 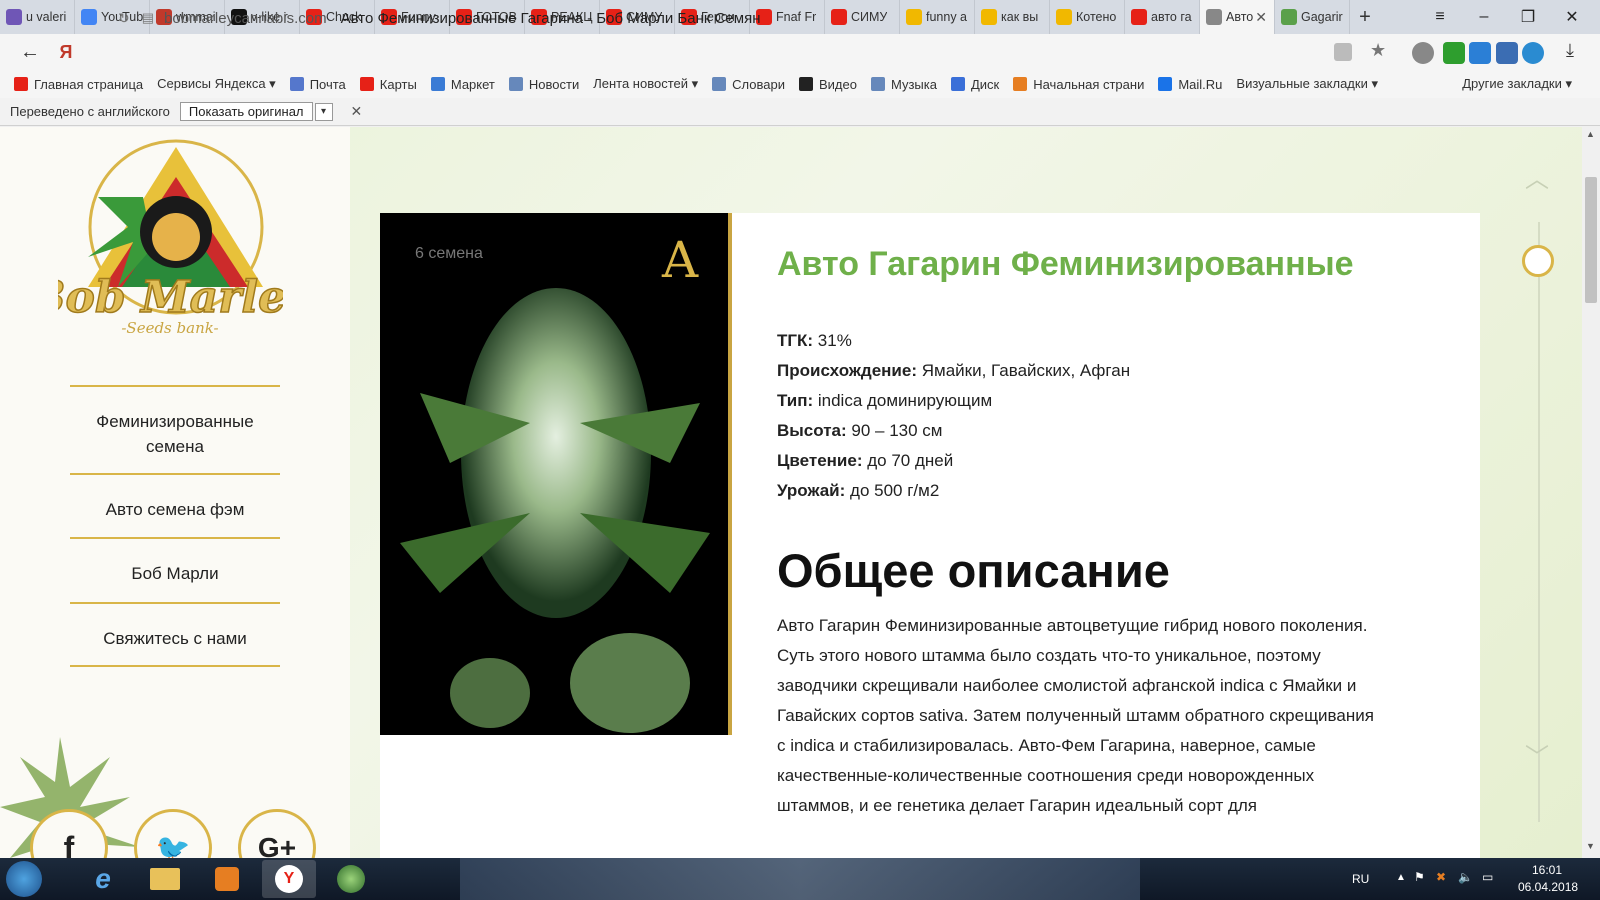 What do you see at coordinates (165, 879) in the screenshot?
I see `file-explorer-icon` at bounding box center [165, 879].